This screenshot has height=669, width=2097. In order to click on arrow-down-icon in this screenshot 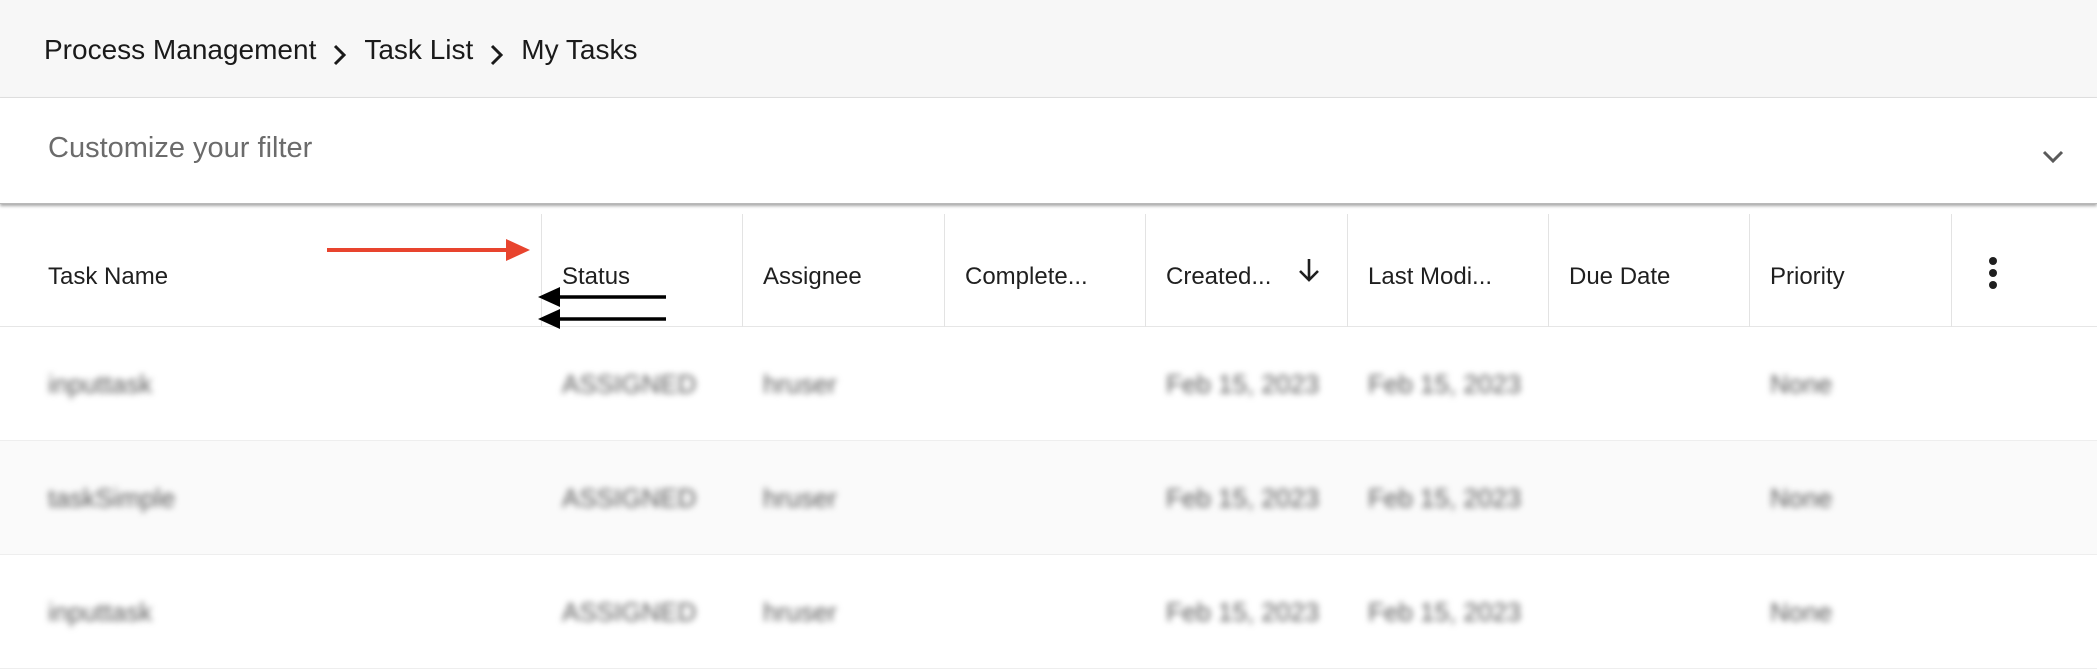, I will do `click(1309, 270)`.